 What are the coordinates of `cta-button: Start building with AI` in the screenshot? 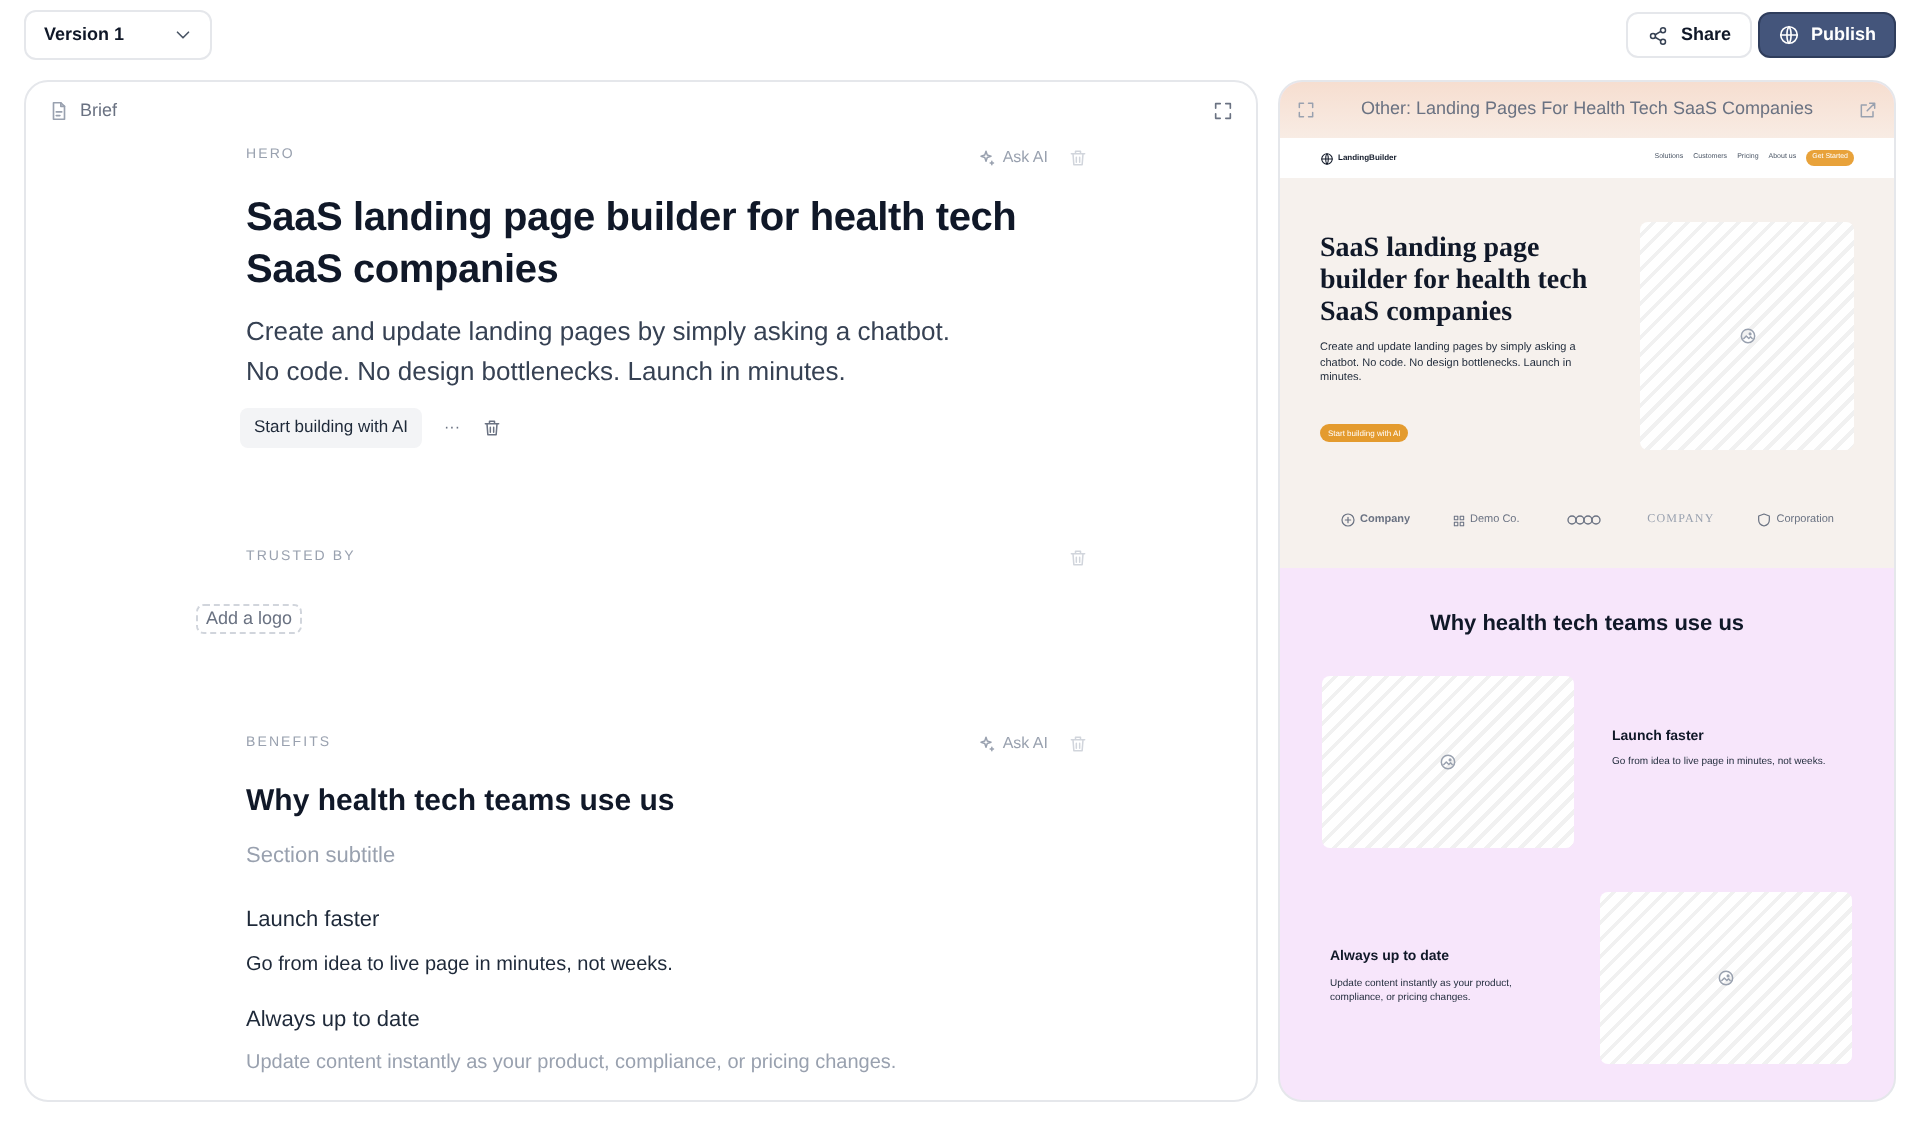 It's located at (331, 427).